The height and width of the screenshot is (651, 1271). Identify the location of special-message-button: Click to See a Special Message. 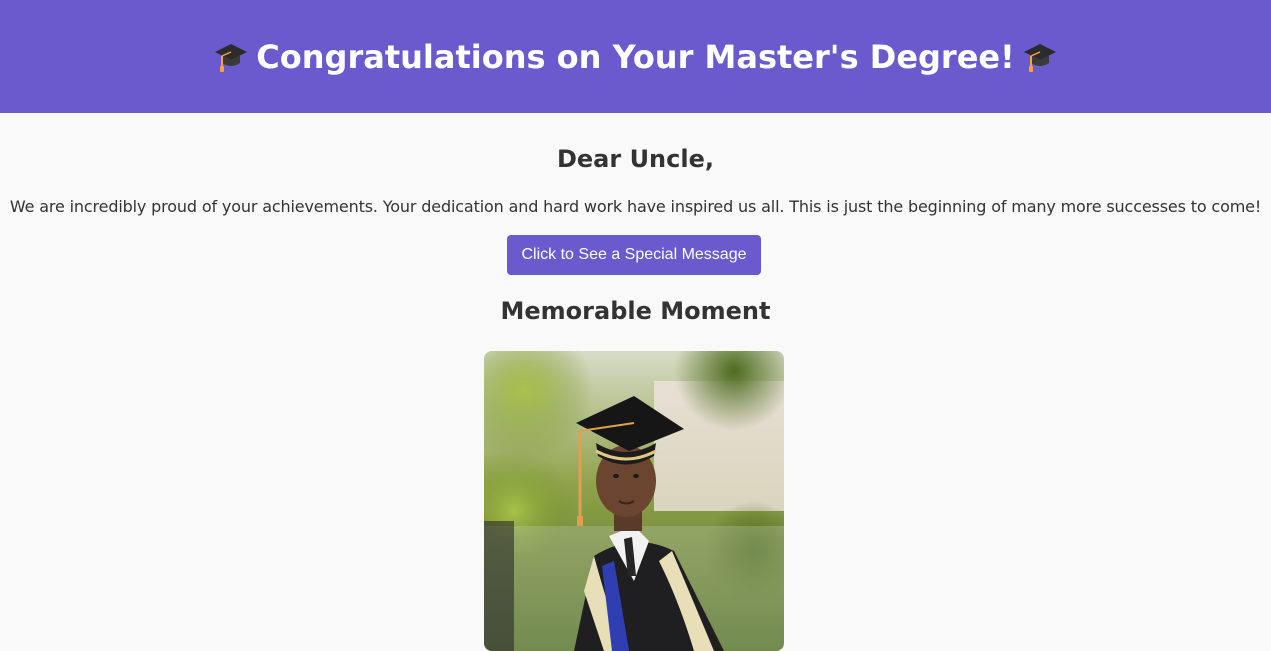
(634, 255).